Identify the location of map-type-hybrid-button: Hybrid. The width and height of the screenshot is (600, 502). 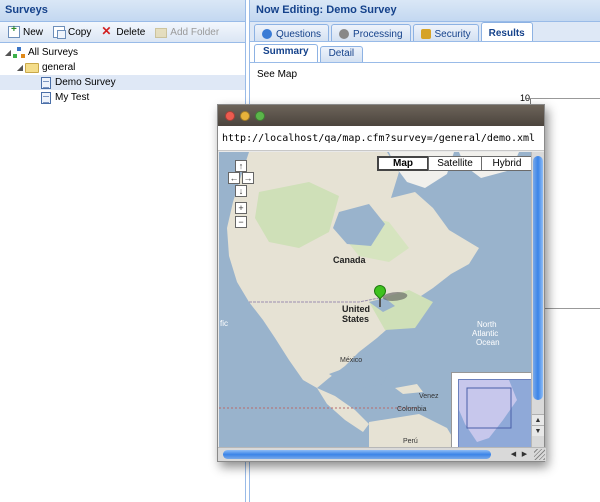
(507, 163).